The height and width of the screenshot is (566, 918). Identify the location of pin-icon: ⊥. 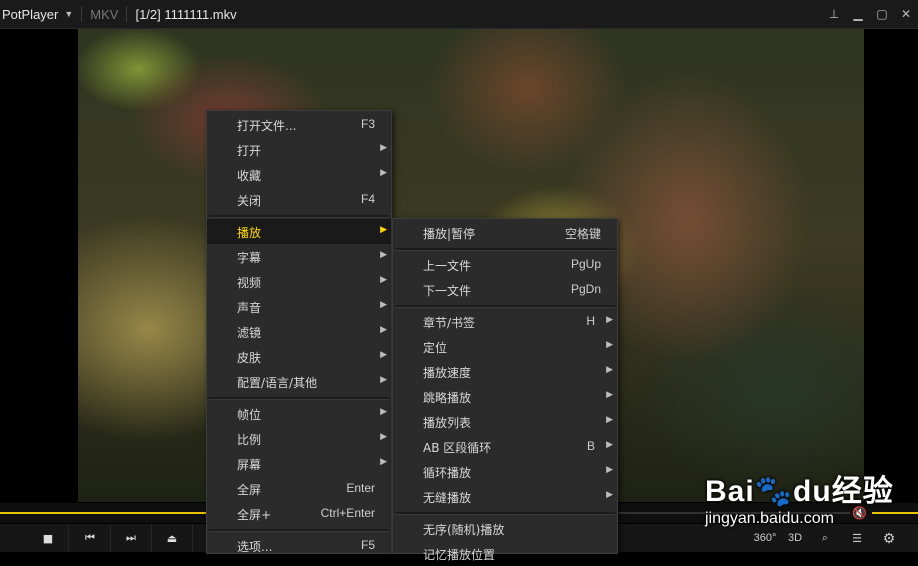
(834, 14).